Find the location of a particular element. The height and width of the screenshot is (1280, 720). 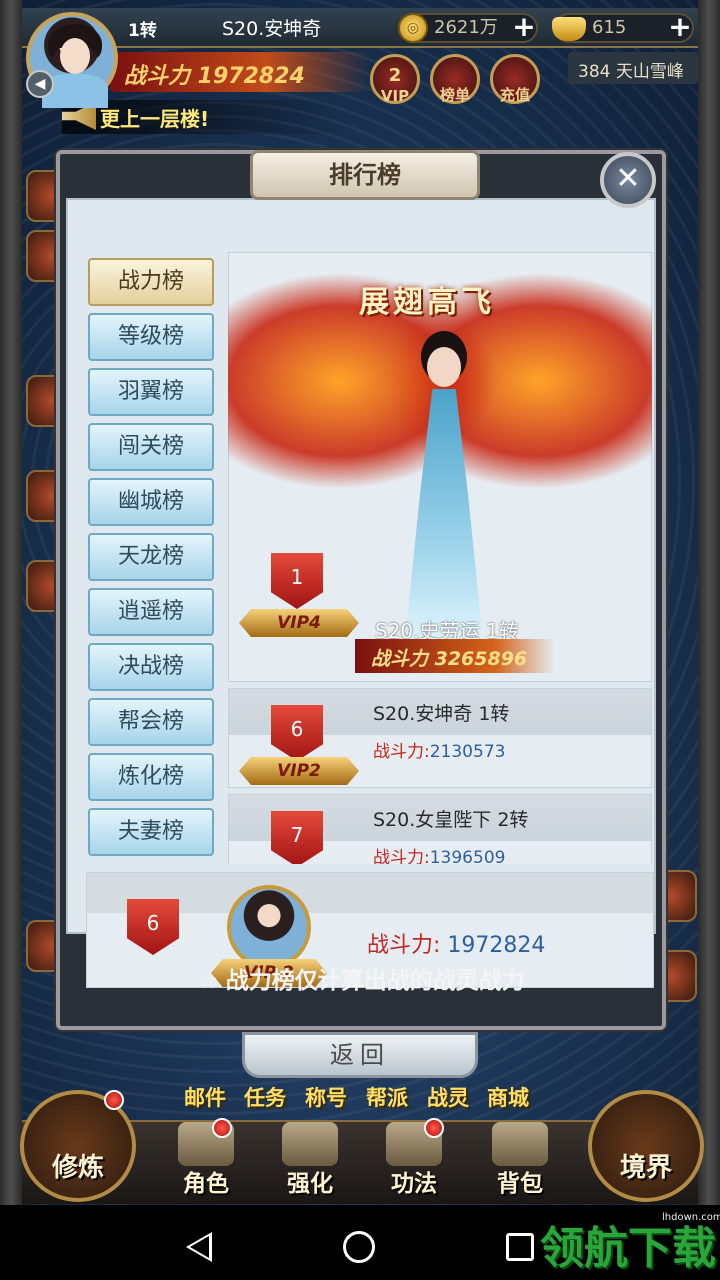

skills-alert-dot is located at coordinates (434, 1128).